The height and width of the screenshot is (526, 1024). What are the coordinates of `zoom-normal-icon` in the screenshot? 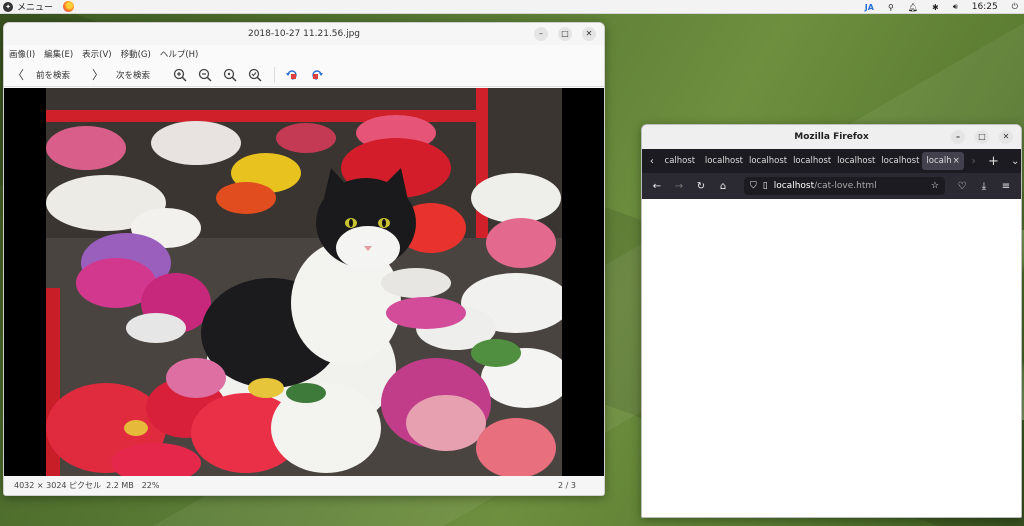 It's located at (230, 75).